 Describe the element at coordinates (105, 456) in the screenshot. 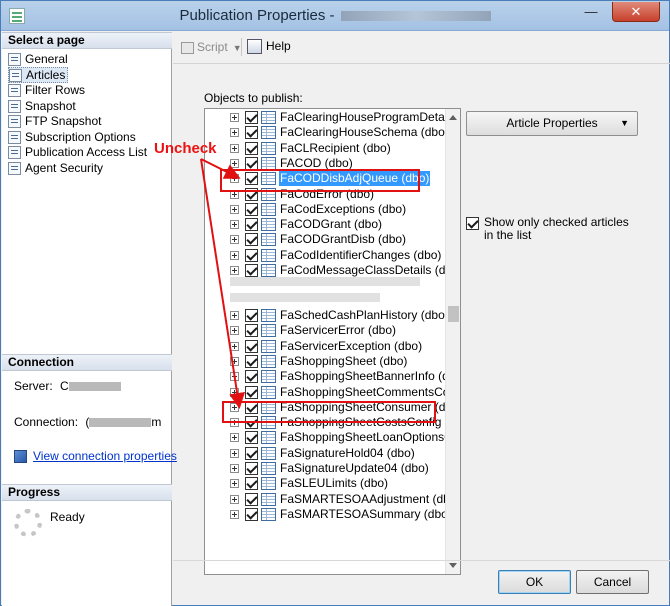

I see `view-connection-properties-link: View connection properties` at that location.